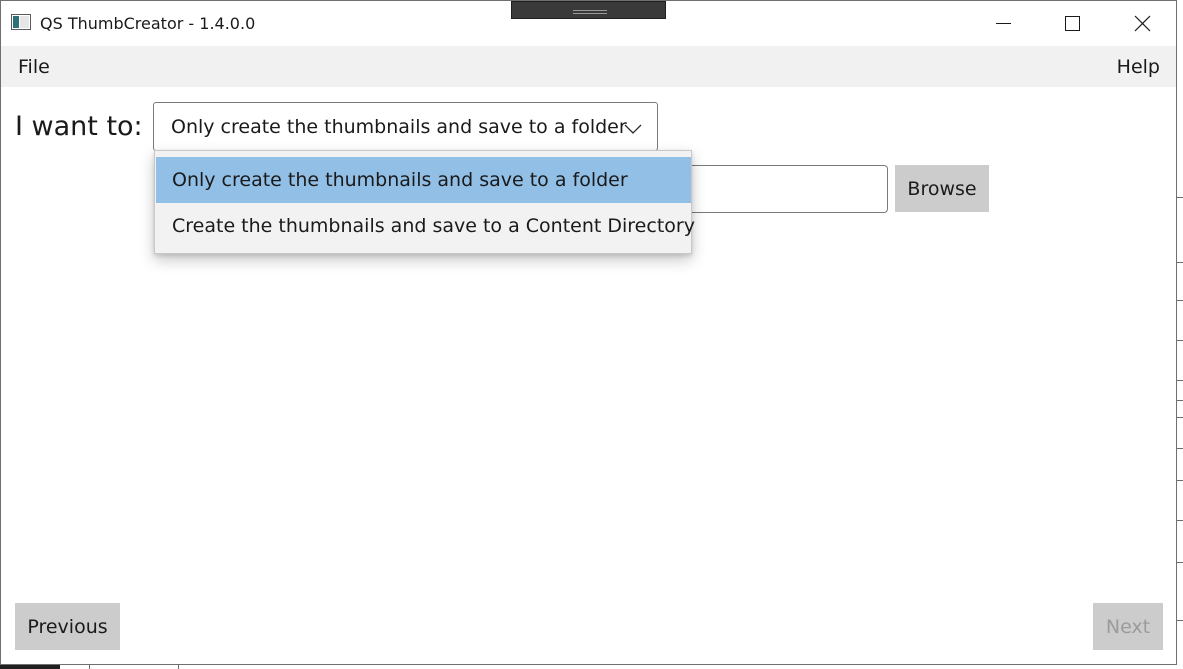 This screenshot has height=669, width=1183. Describe the element at coordinates (633, 127) in the screenshot. I see `chevron-down-icon` at that location.